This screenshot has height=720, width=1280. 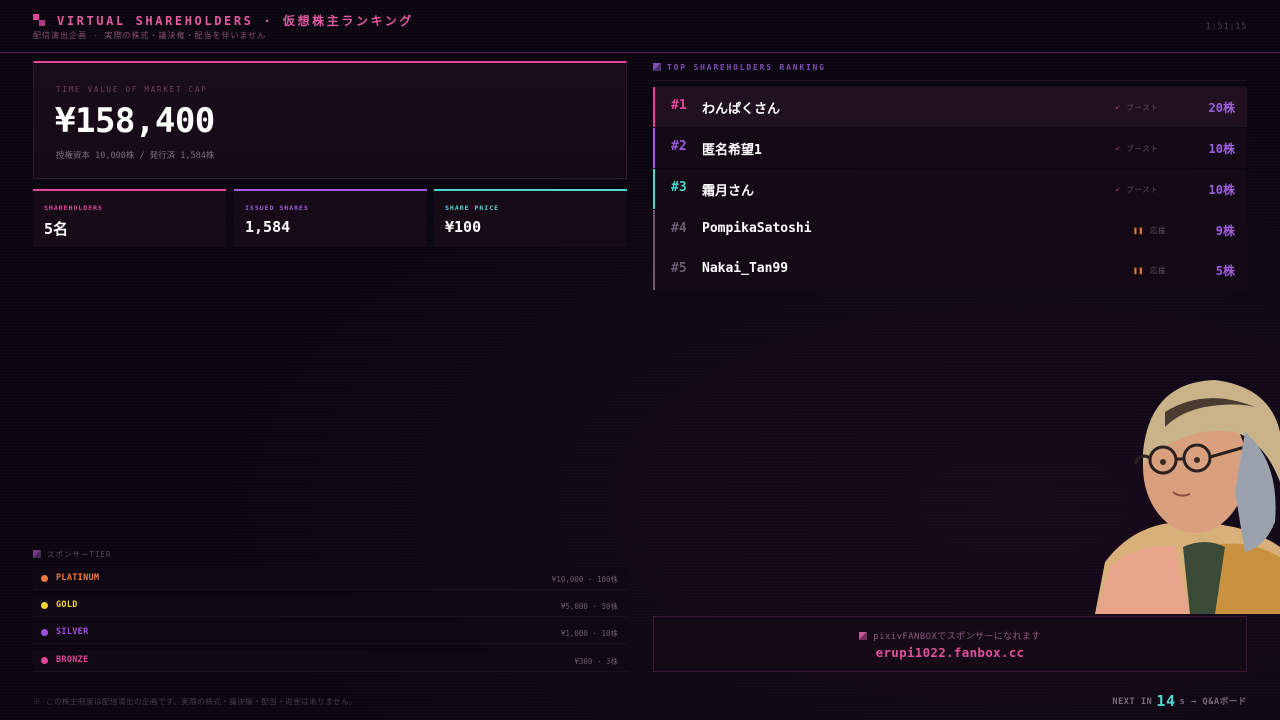 I want to click on tier-price: ¥300 · 3株, so click(x=596, y=661).